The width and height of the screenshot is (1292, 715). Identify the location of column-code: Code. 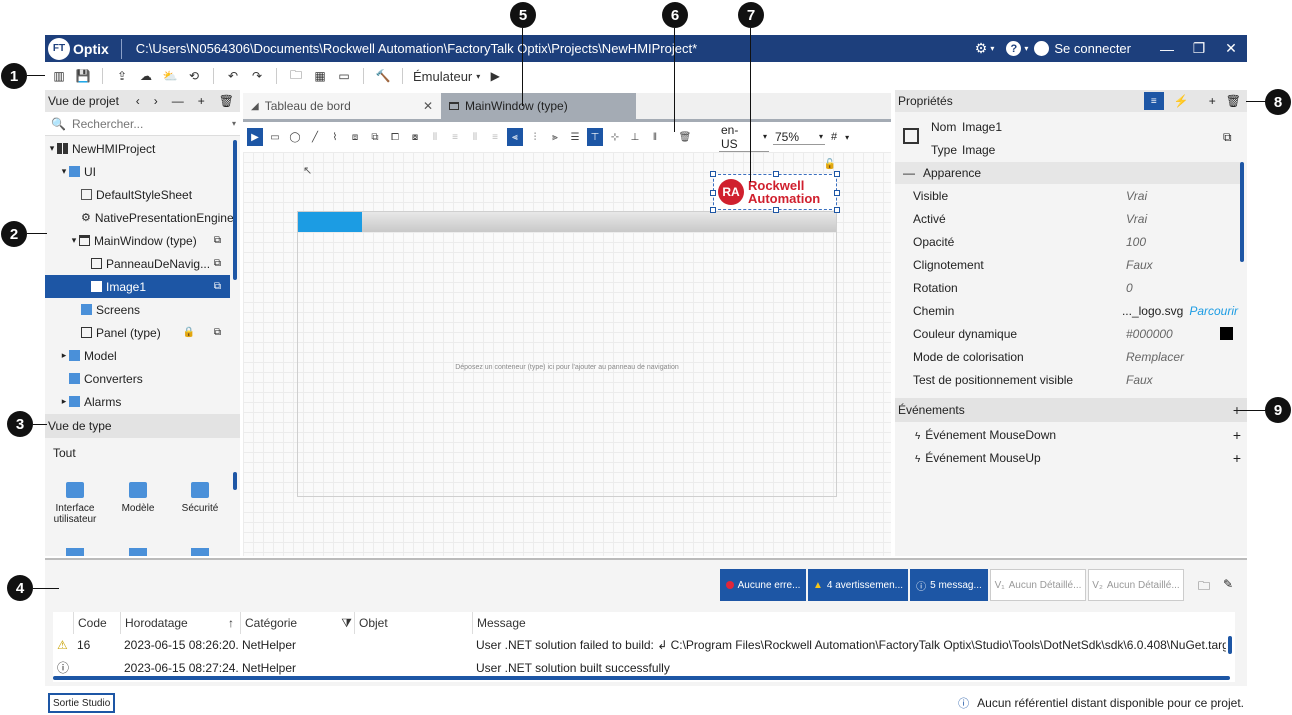
(97, 623).